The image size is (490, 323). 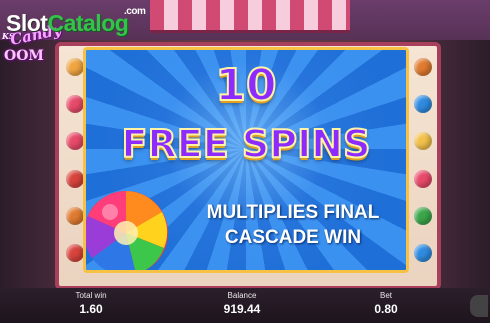 What do you see at coordinates (293, 237) in the screenshot?
I see `message-line-2: CASCADE WIN` at bounding box center [293, 237].